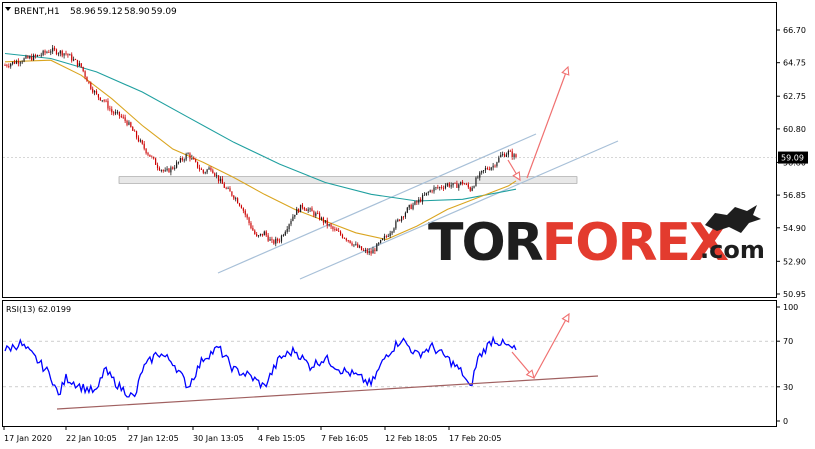  I want to click on watermark-dotcom: .com, so click(732, 250).